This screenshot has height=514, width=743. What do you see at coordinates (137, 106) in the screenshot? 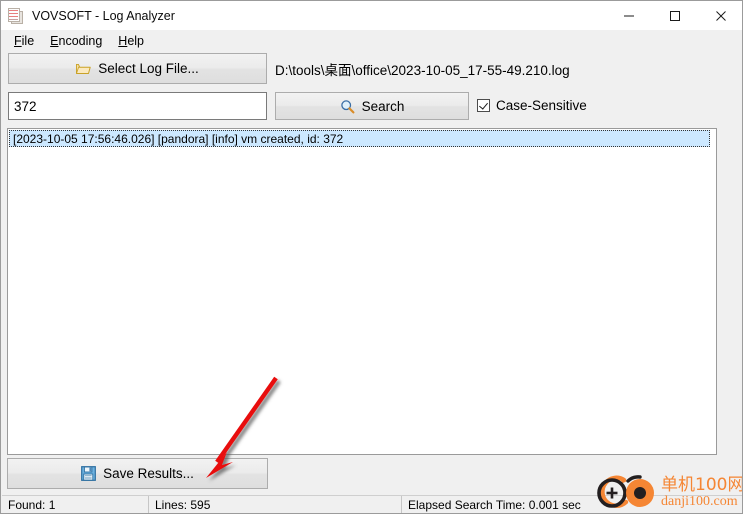
I see `search-input` at bounding box center [137, 106].